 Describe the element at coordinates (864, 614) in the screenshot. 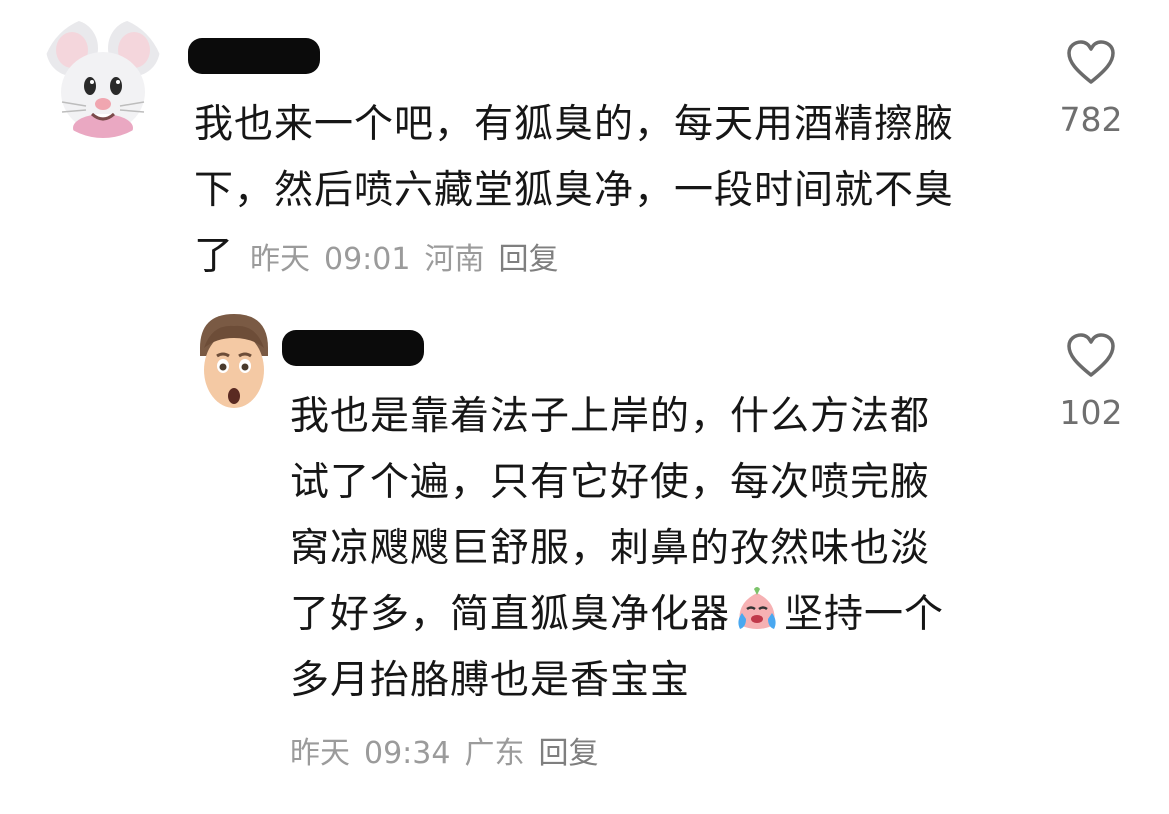

I see `comment-text-segment: 坚持一个` at that location.